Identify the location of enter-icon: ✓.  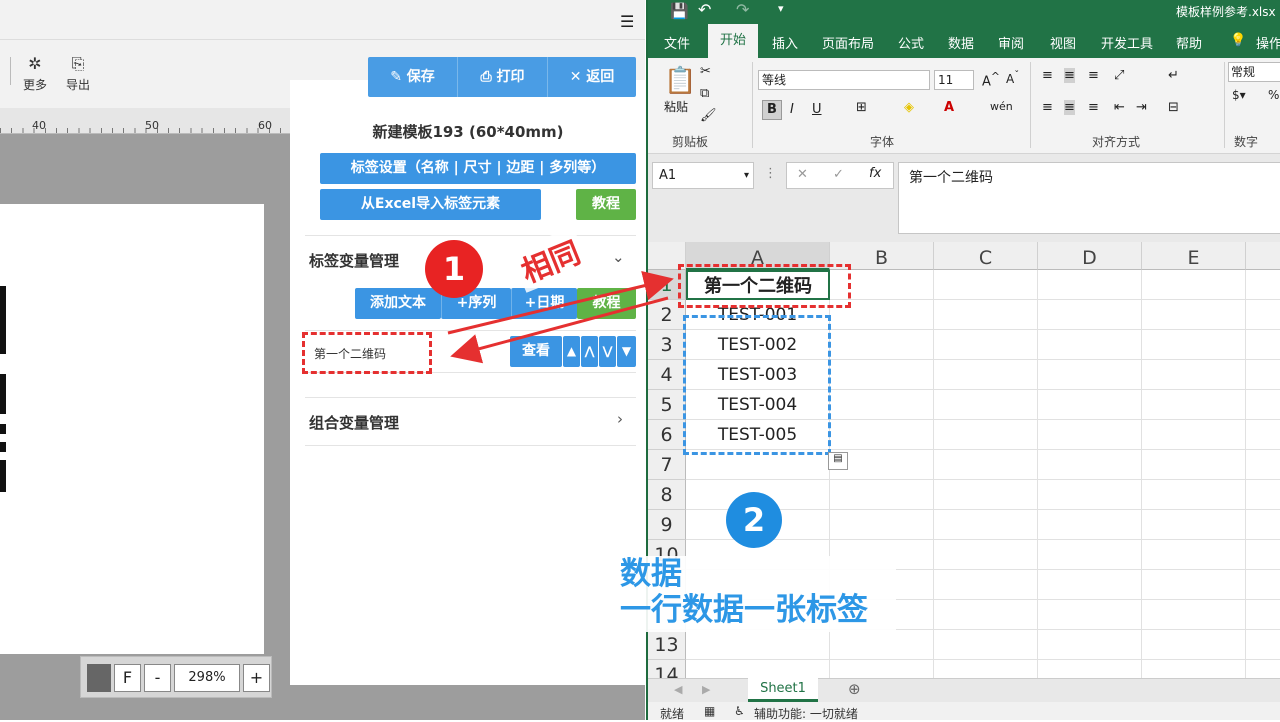
(838, 174).